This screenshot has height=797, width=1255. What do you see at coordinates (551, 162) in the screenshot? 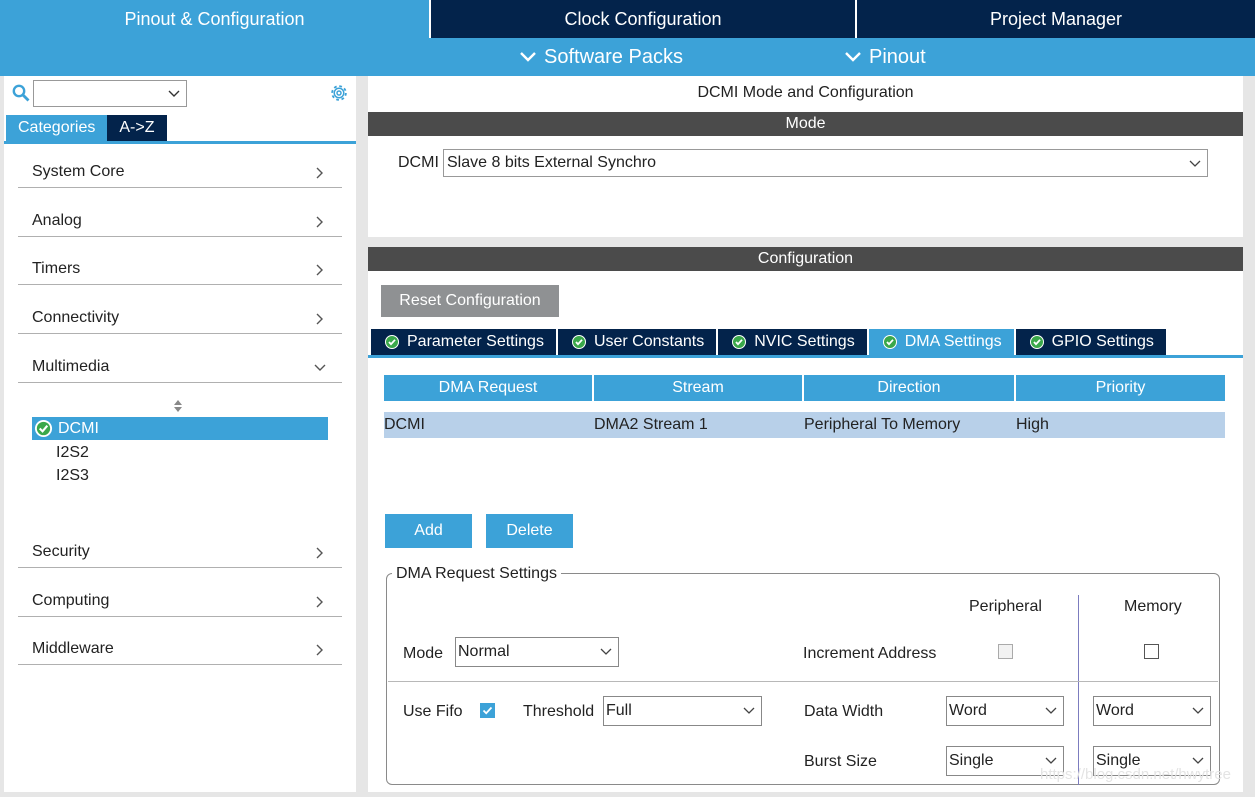
I see `dcmi-mode-value: Slave 8 bits External Synchro` at bounding box center [551, 162].